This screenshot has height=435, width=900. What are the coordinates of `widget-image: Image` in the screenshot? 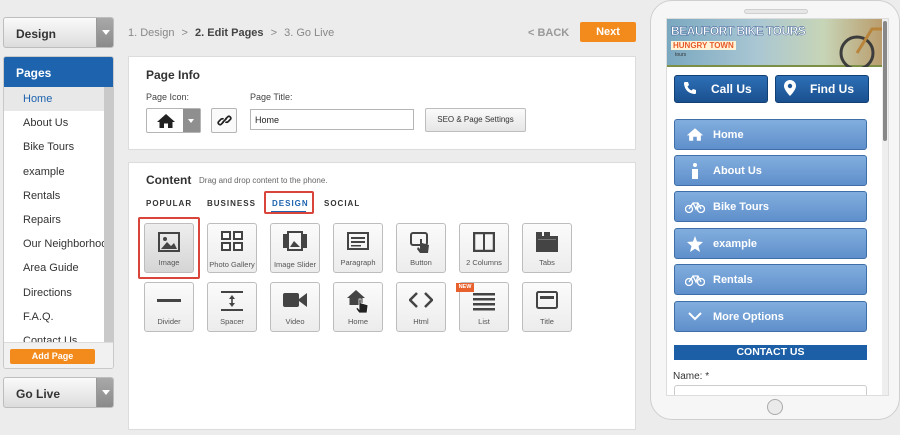 It's located at (169, 248).